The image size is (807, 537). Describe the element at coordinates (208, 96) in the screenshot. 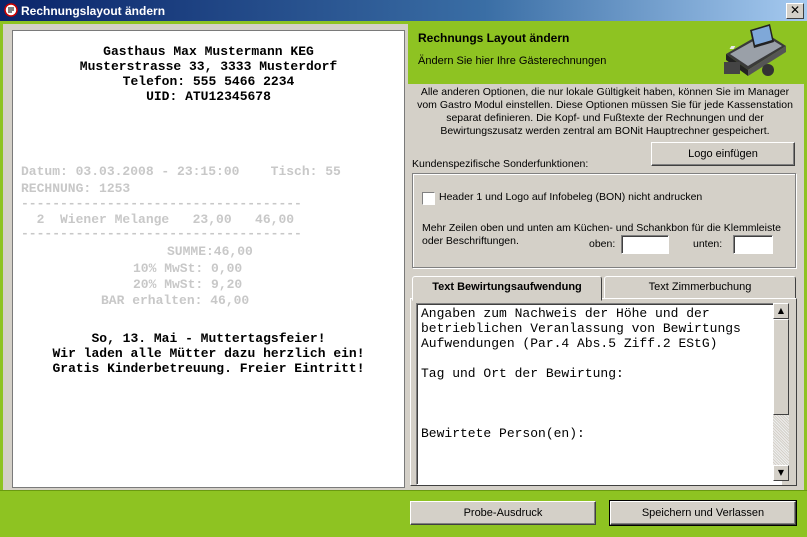

I see `receipt-header-line: UID: ATU12345678` at that location.